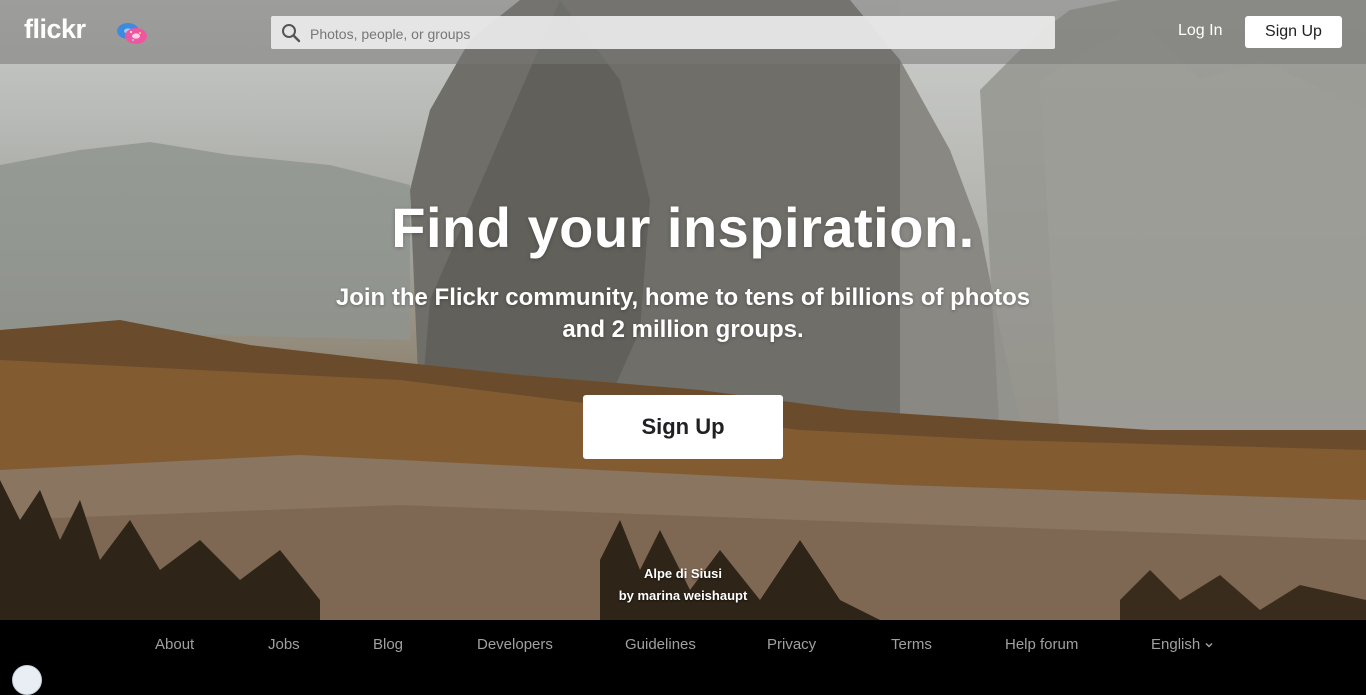 This screenshot has width=1366, height=695. What do you see at coordinates (683, 427) in the screenshot?
I see `hero-signup-button: Sign Up` at bounding box center [683, 427].